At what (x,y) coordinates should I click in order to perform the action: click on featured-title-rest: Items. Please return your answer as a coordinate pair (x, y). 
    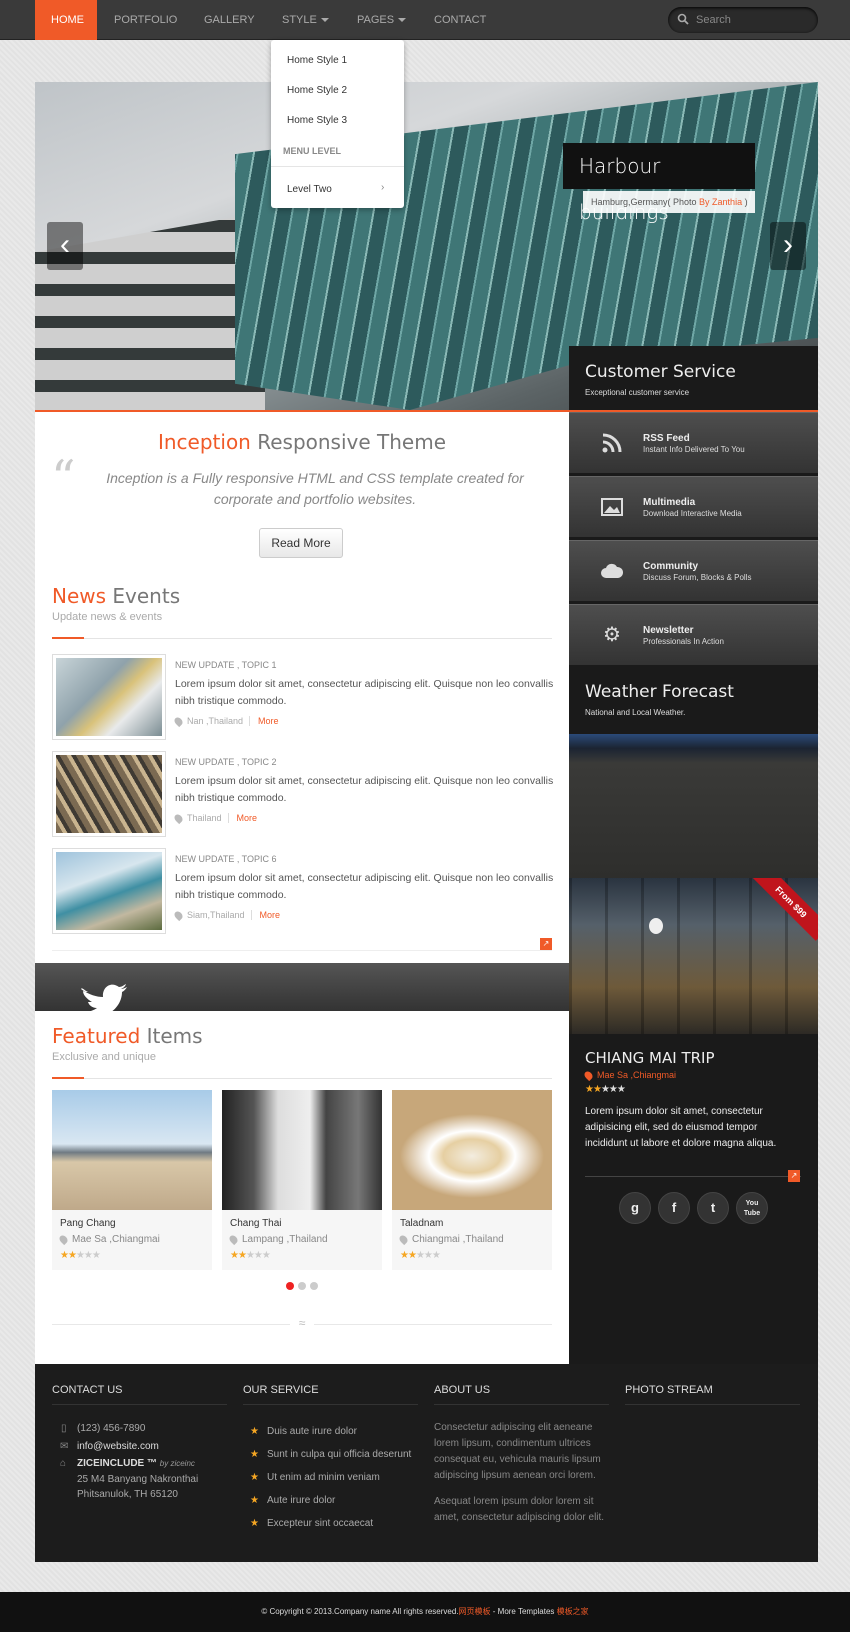
    Looking at the image, I should click on (171, 1036).